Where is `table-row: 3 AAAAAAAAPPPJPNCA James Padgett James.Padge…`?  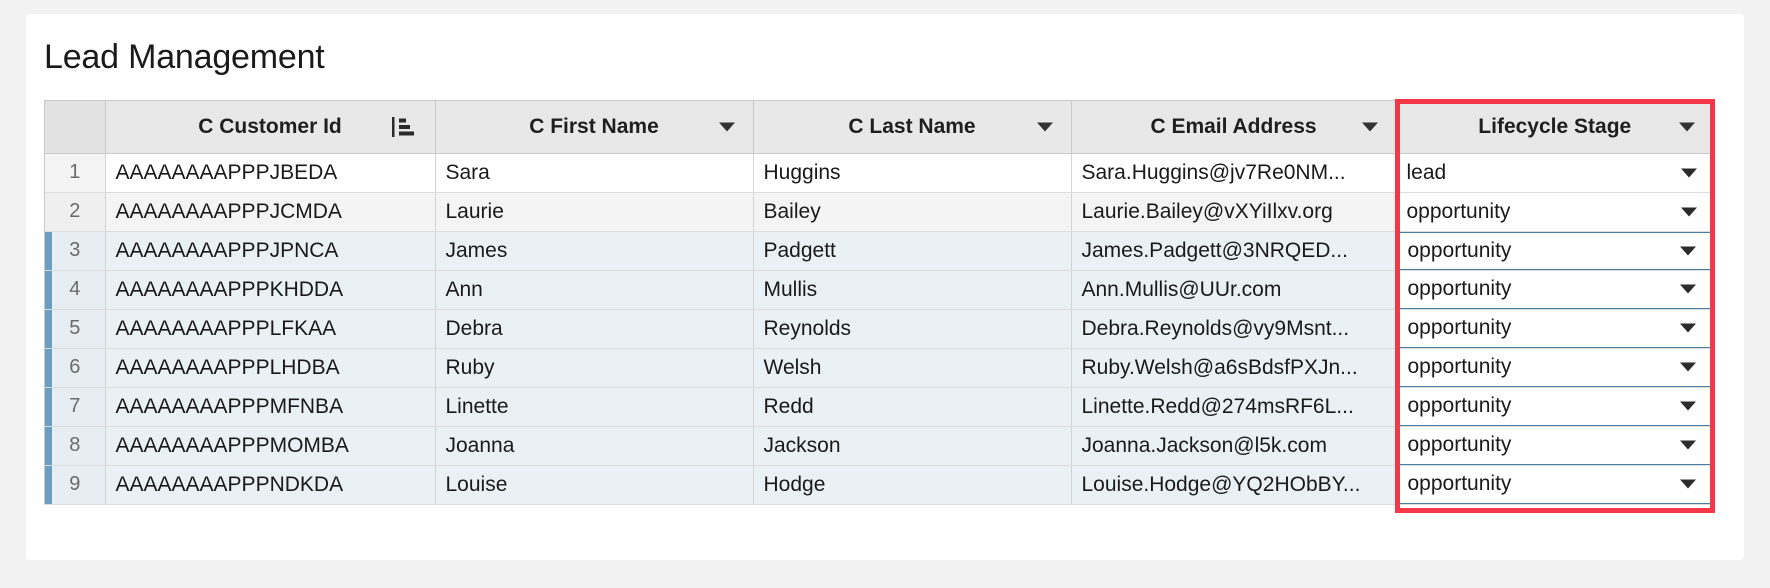
table-row: 3 AAAAAAAAPPPJPNCA James Padgett James.Padge… is located at coordinates (879, 251).